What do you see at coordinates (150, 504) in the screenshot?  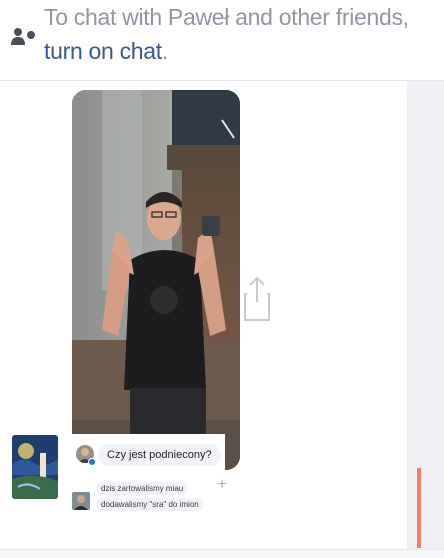 I see `reply-message: dodawalismy "sra" do imion` at bounding box center [150, 504].